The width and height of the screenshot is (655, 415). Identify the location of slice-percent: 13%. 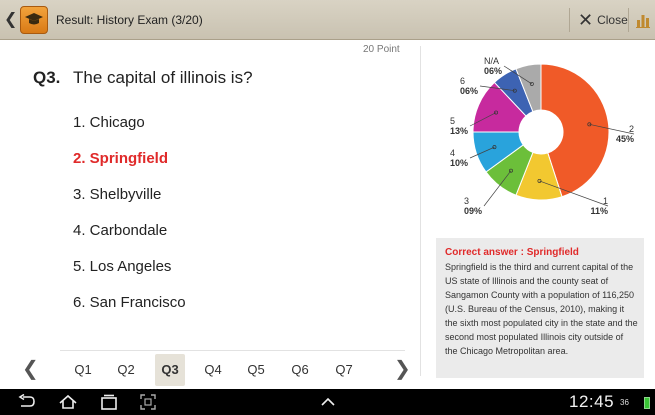
(459, 131).